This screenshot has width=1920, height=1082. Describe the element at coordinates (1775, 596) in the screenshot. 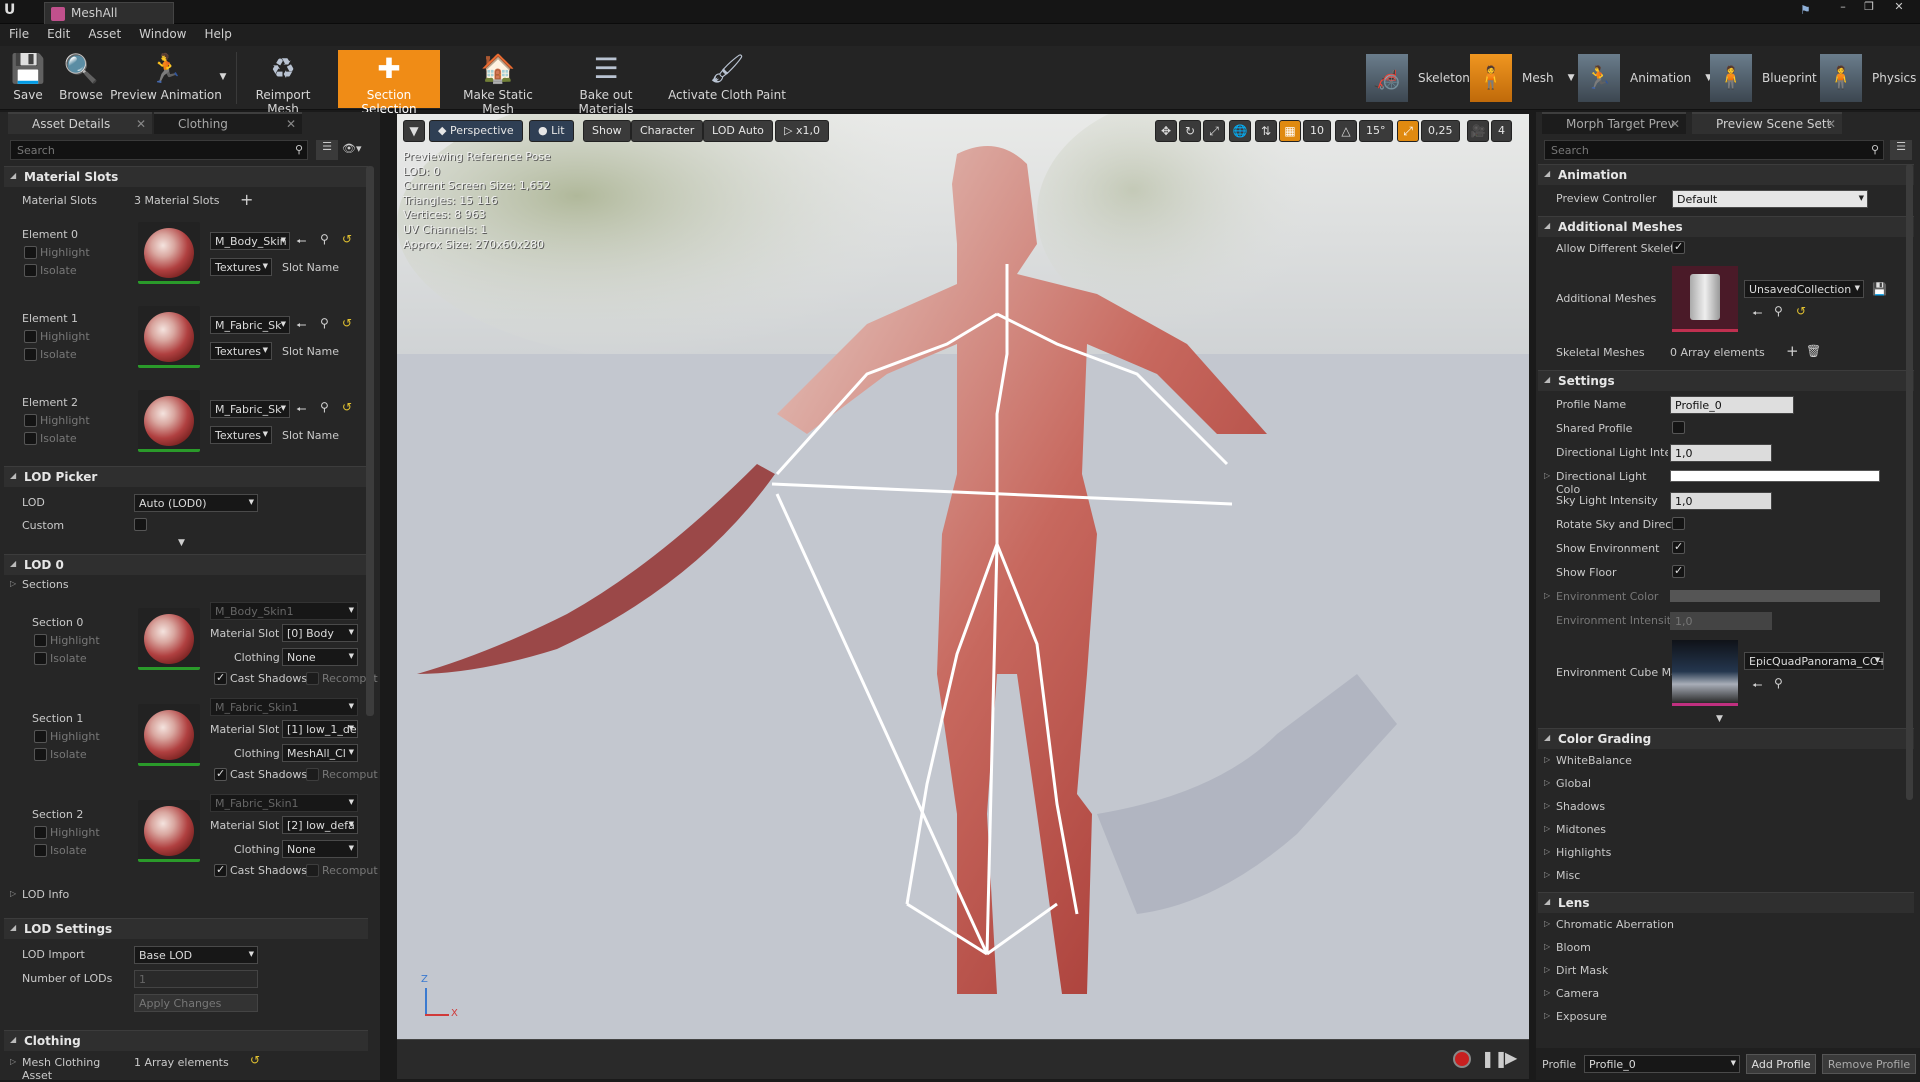

I see `environment-color-swatch` at that location.